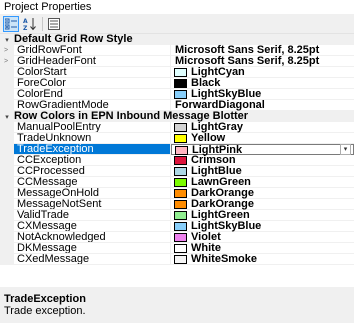  What do you see at coordinates (177, 307) in the screenshot?
I see `description-panel: TradeException Trade exception.` at bounding box center [177, 307].